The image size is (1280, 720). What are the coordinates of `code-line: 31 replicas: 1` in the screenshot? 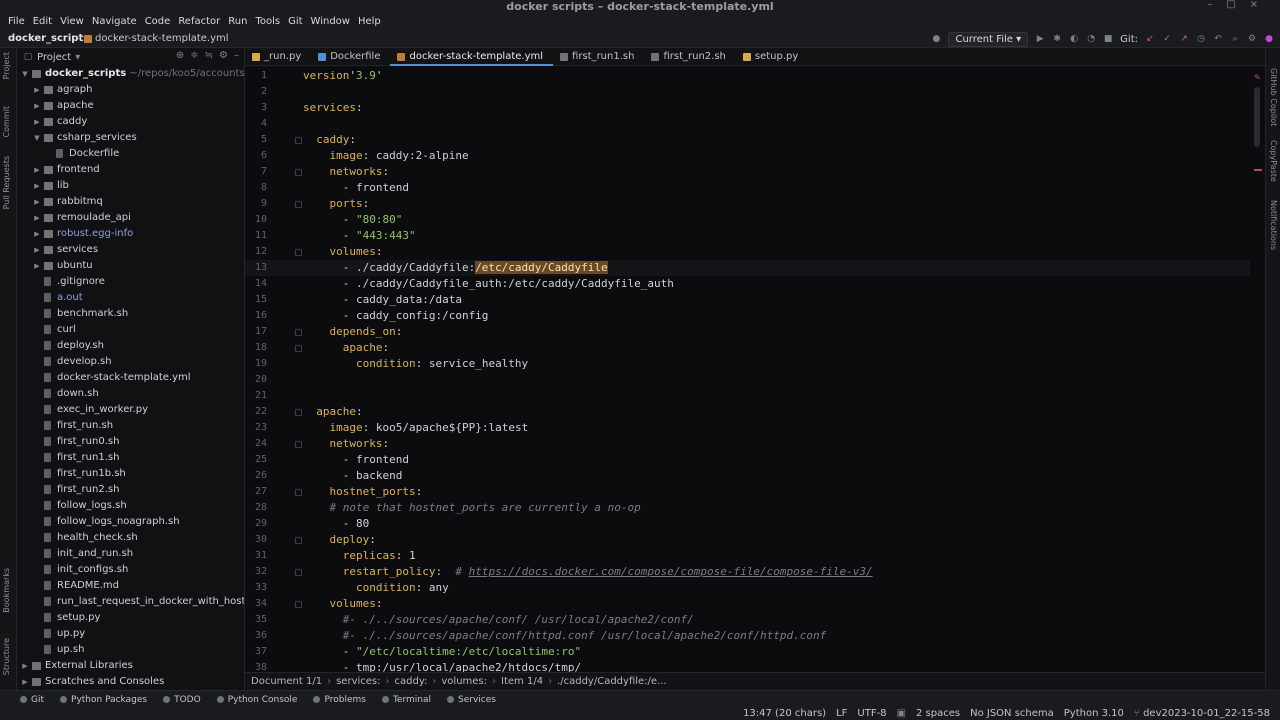 It's located at (755, 556).